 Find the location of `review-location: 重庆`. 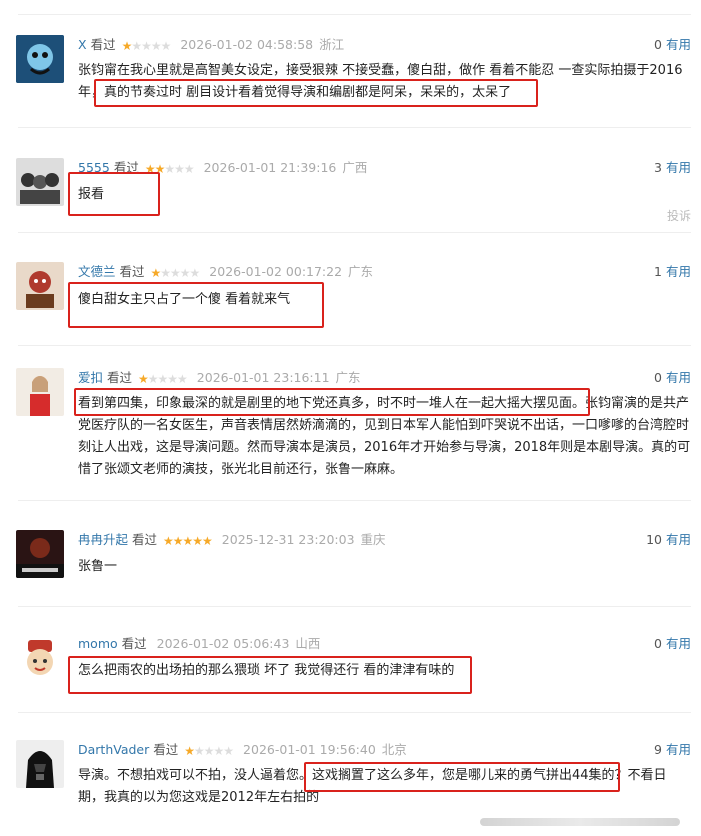

review-location: 重庆 is located at coordinates (373, 539).